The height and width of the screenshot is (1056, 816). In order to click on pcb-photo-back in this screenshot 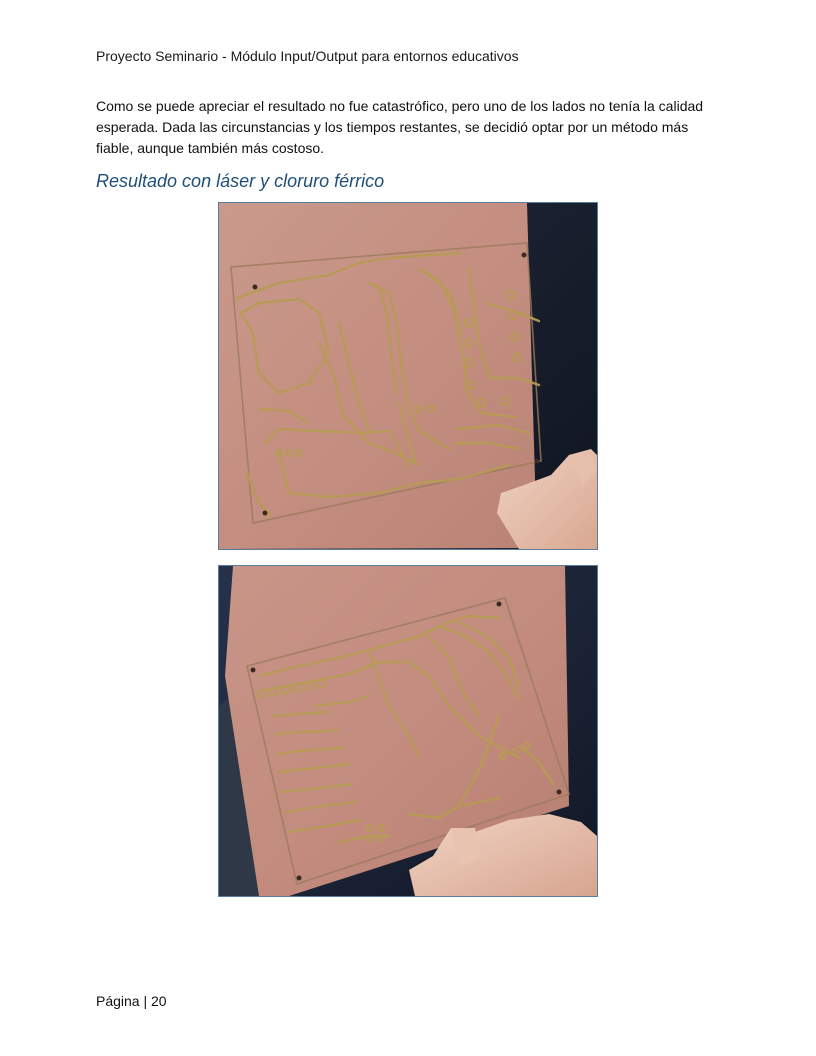, I will do `click(408, 731)`.